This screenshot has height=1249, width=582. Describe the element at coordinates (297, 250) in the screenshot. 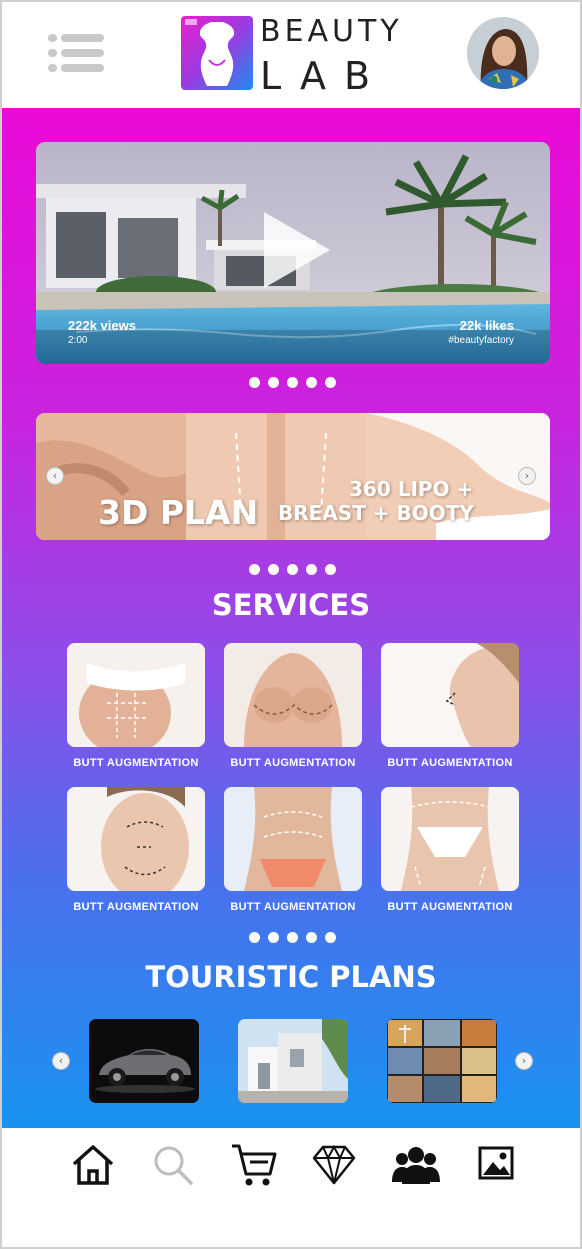

I see `play-icon` at that location.